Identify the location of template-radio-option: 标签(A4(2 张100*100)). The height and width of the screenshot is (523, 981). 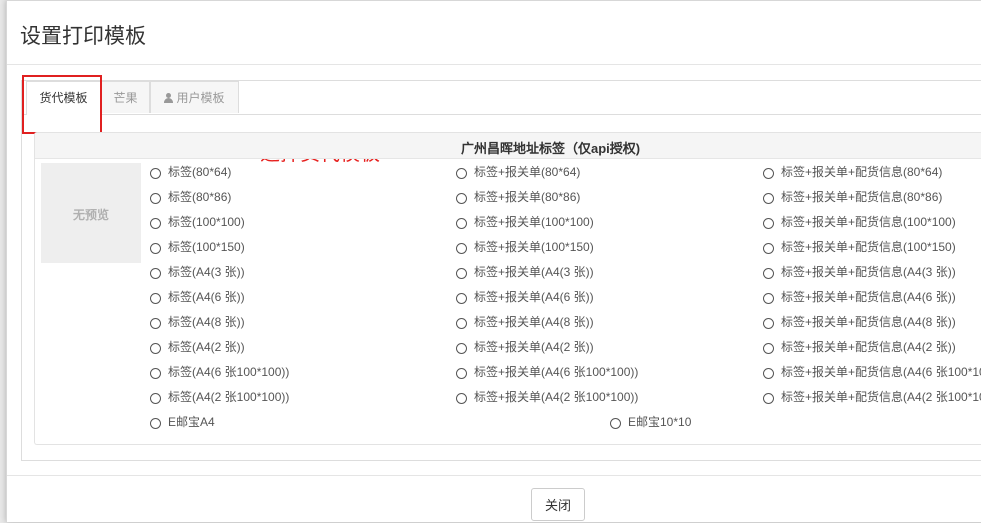
(219, 397).